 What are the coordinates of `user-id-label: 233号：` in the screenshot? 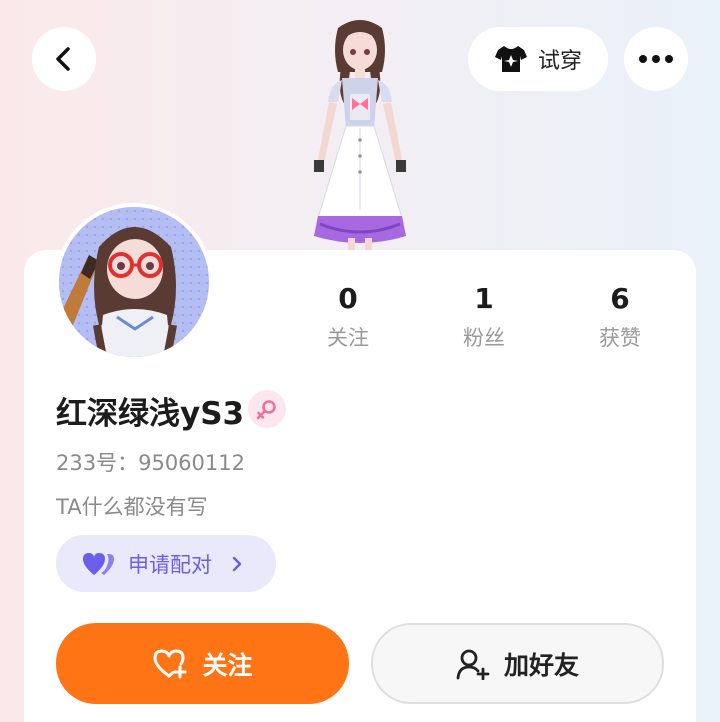 It's located at (97, 463).